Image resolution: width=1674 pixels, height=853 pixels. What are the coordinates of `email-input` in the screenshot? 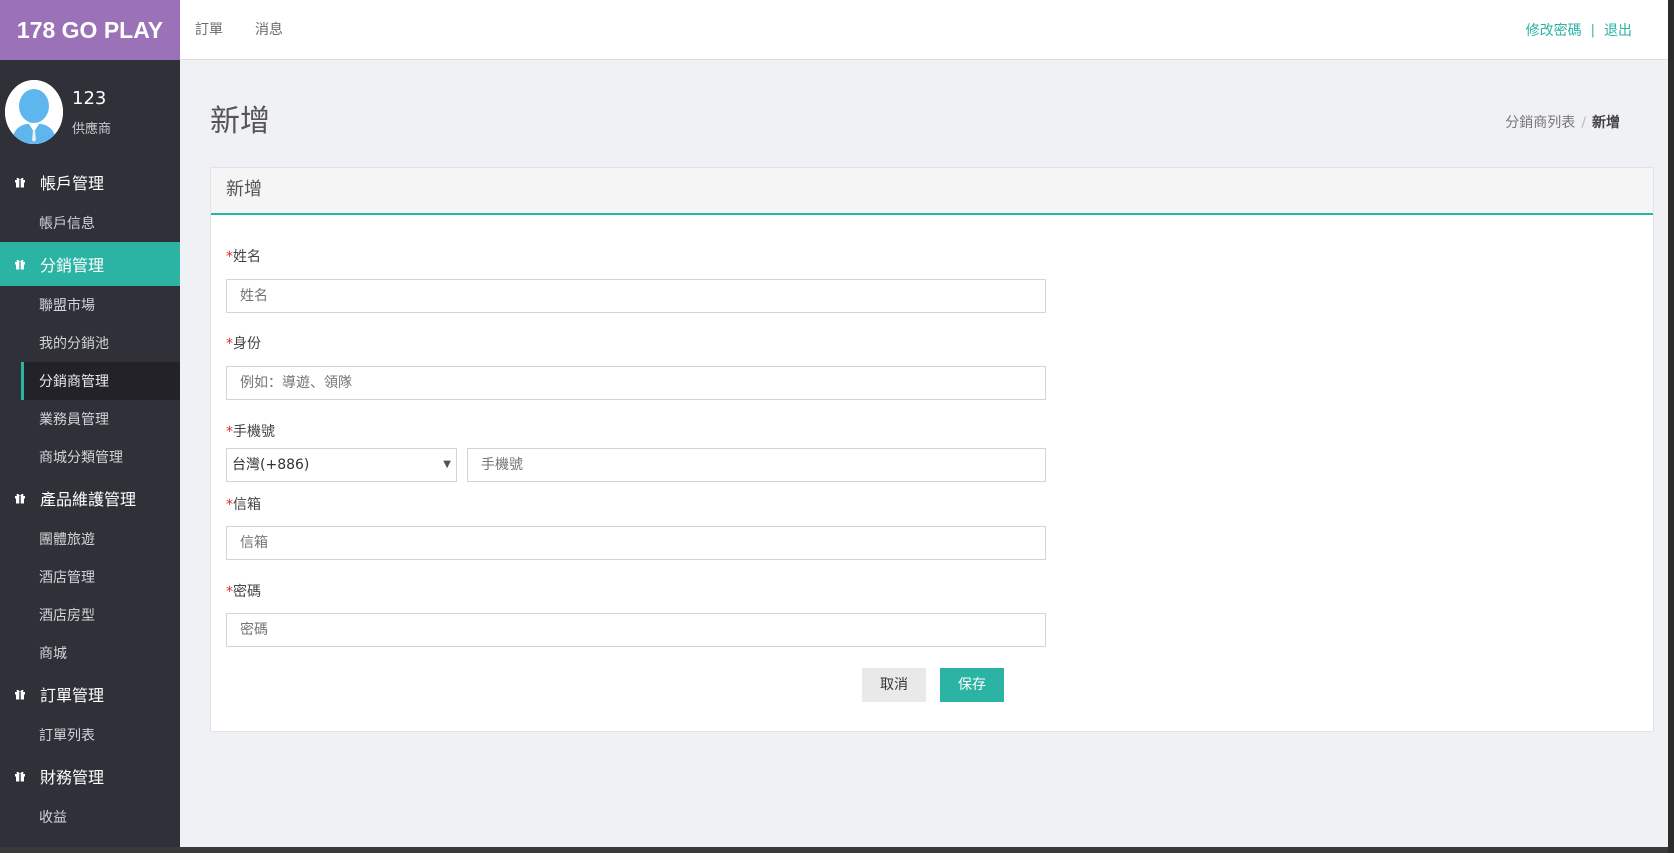 It's located at (636, 543).